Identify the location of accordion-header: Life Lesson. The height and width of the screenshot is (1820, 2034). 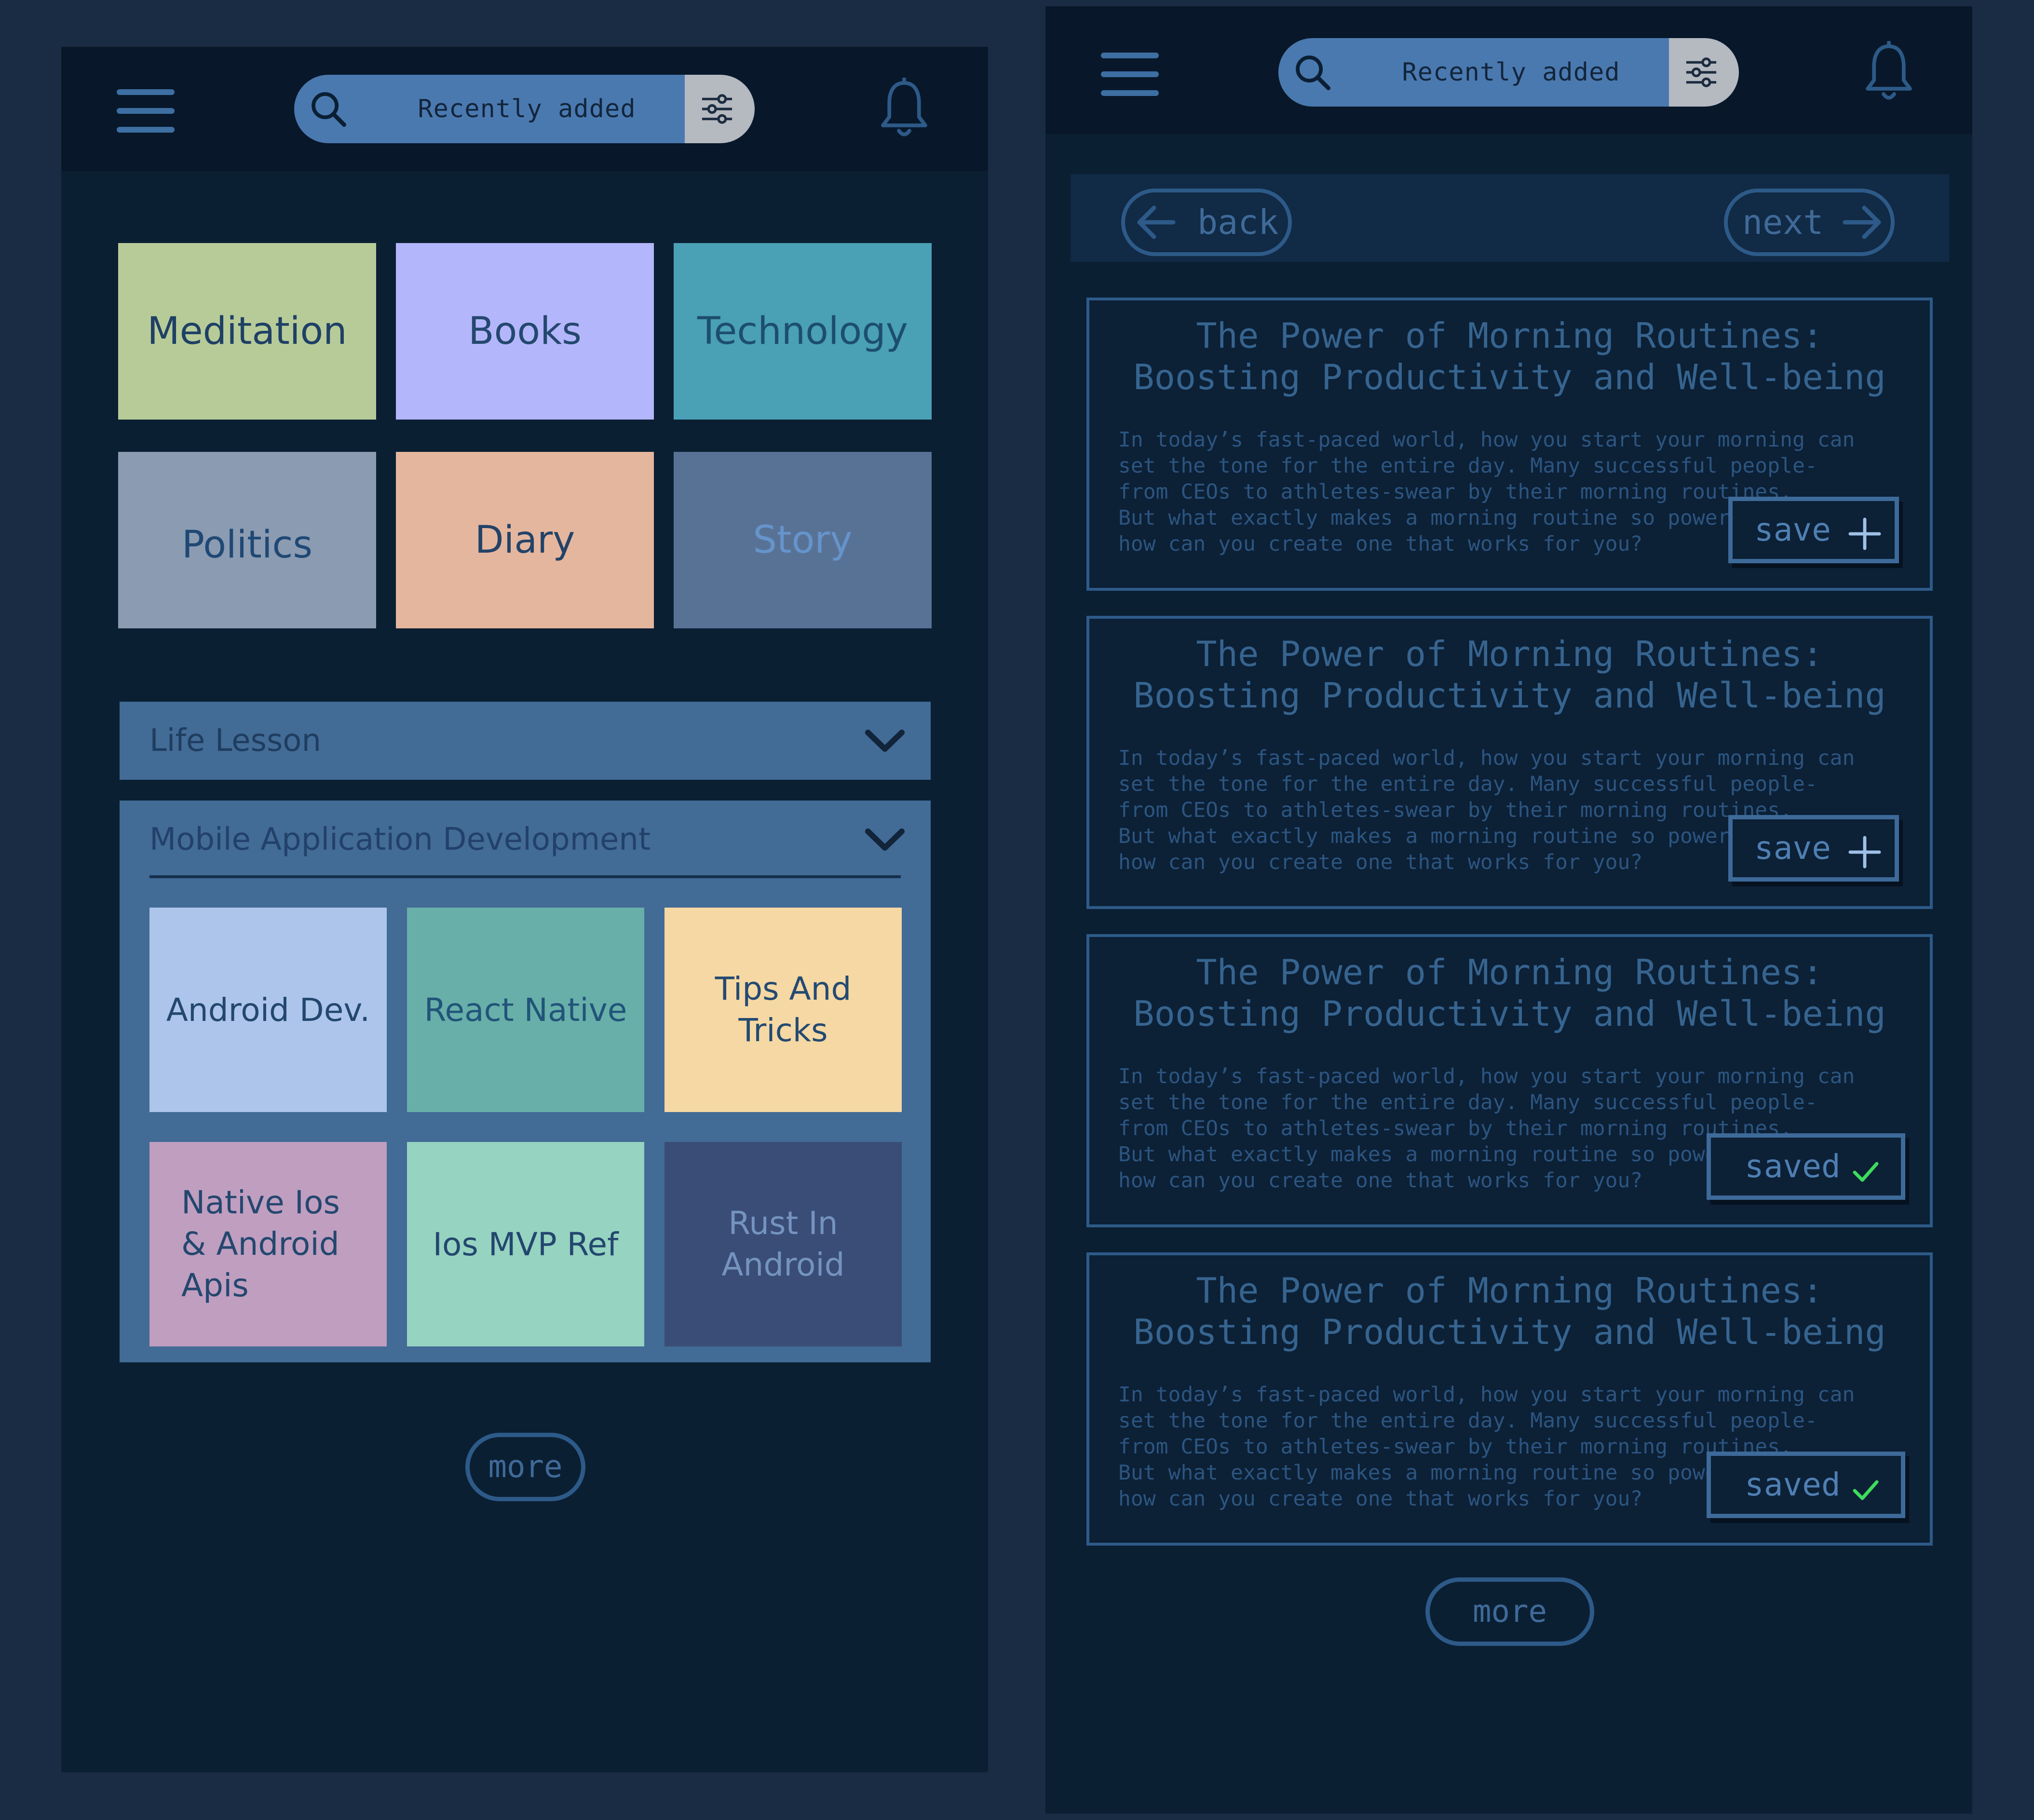
(526, 741).